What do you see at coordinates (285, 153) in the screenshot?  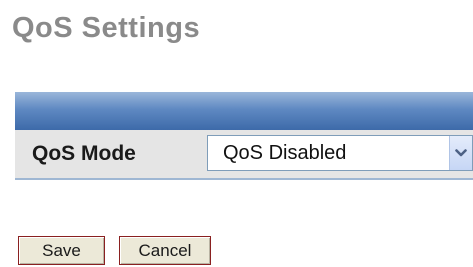 I see `qos-mode-selected-value: QoS Disabled` at bounding box center [285, 153].